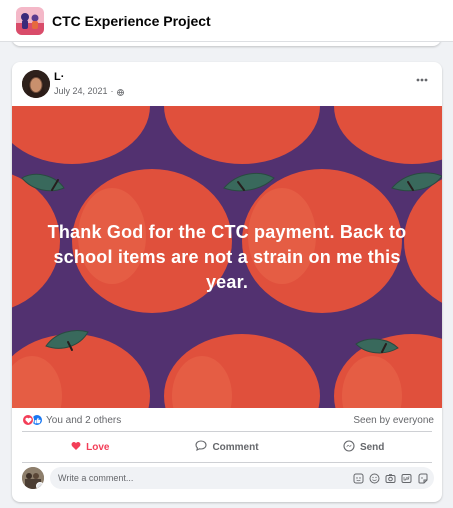 The image size is (453, 508). Describe the element at coordinates (40, 485) in the screenshot. I see `chevron-down-icon` at that location.